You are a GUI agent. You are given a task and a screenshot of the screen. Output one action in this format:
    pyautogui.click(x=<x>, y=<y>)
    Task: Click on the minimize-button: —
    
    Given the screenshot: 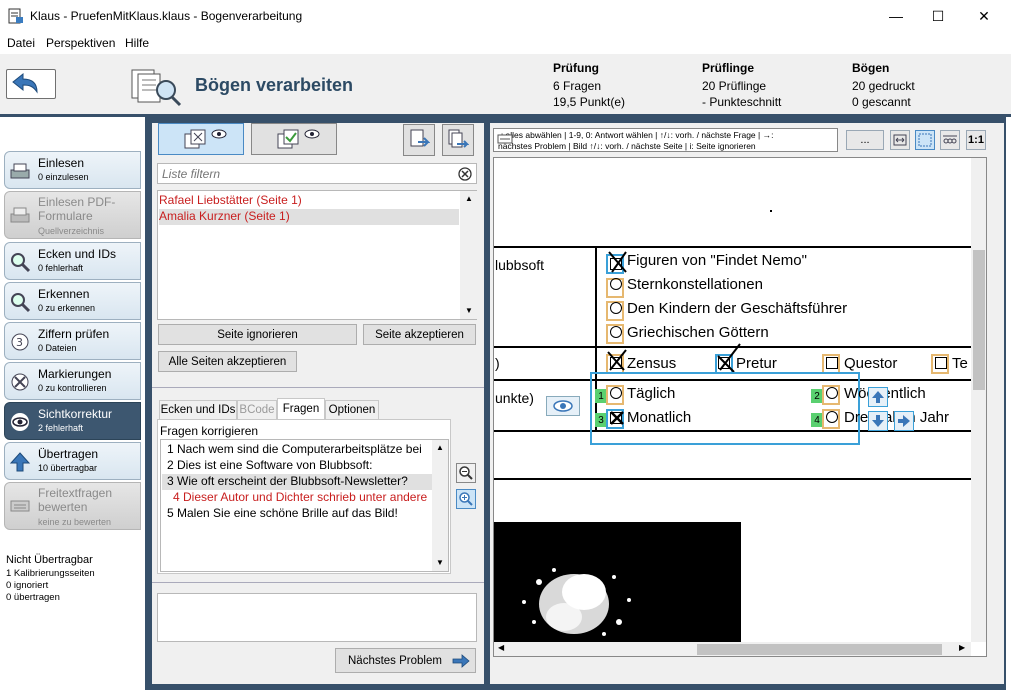 What is the action you would take?
    pyautogui.click(x=896, y=16)
    